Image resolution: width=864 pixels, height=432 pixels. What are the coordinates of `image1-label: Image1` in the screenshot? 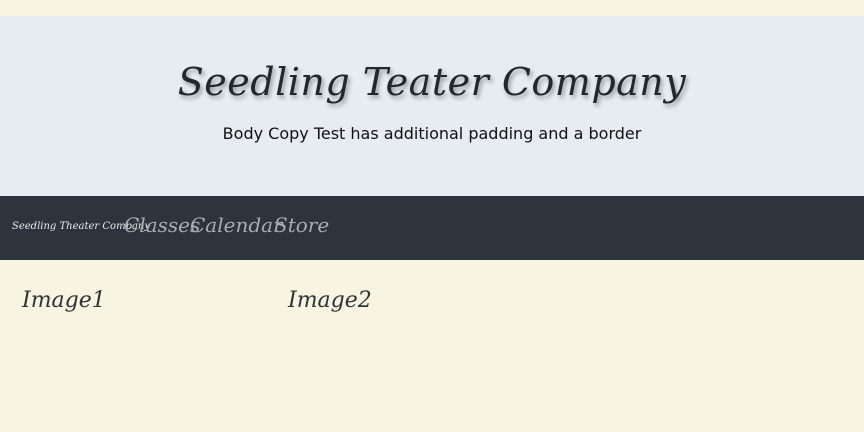 It's located at (64, 300).